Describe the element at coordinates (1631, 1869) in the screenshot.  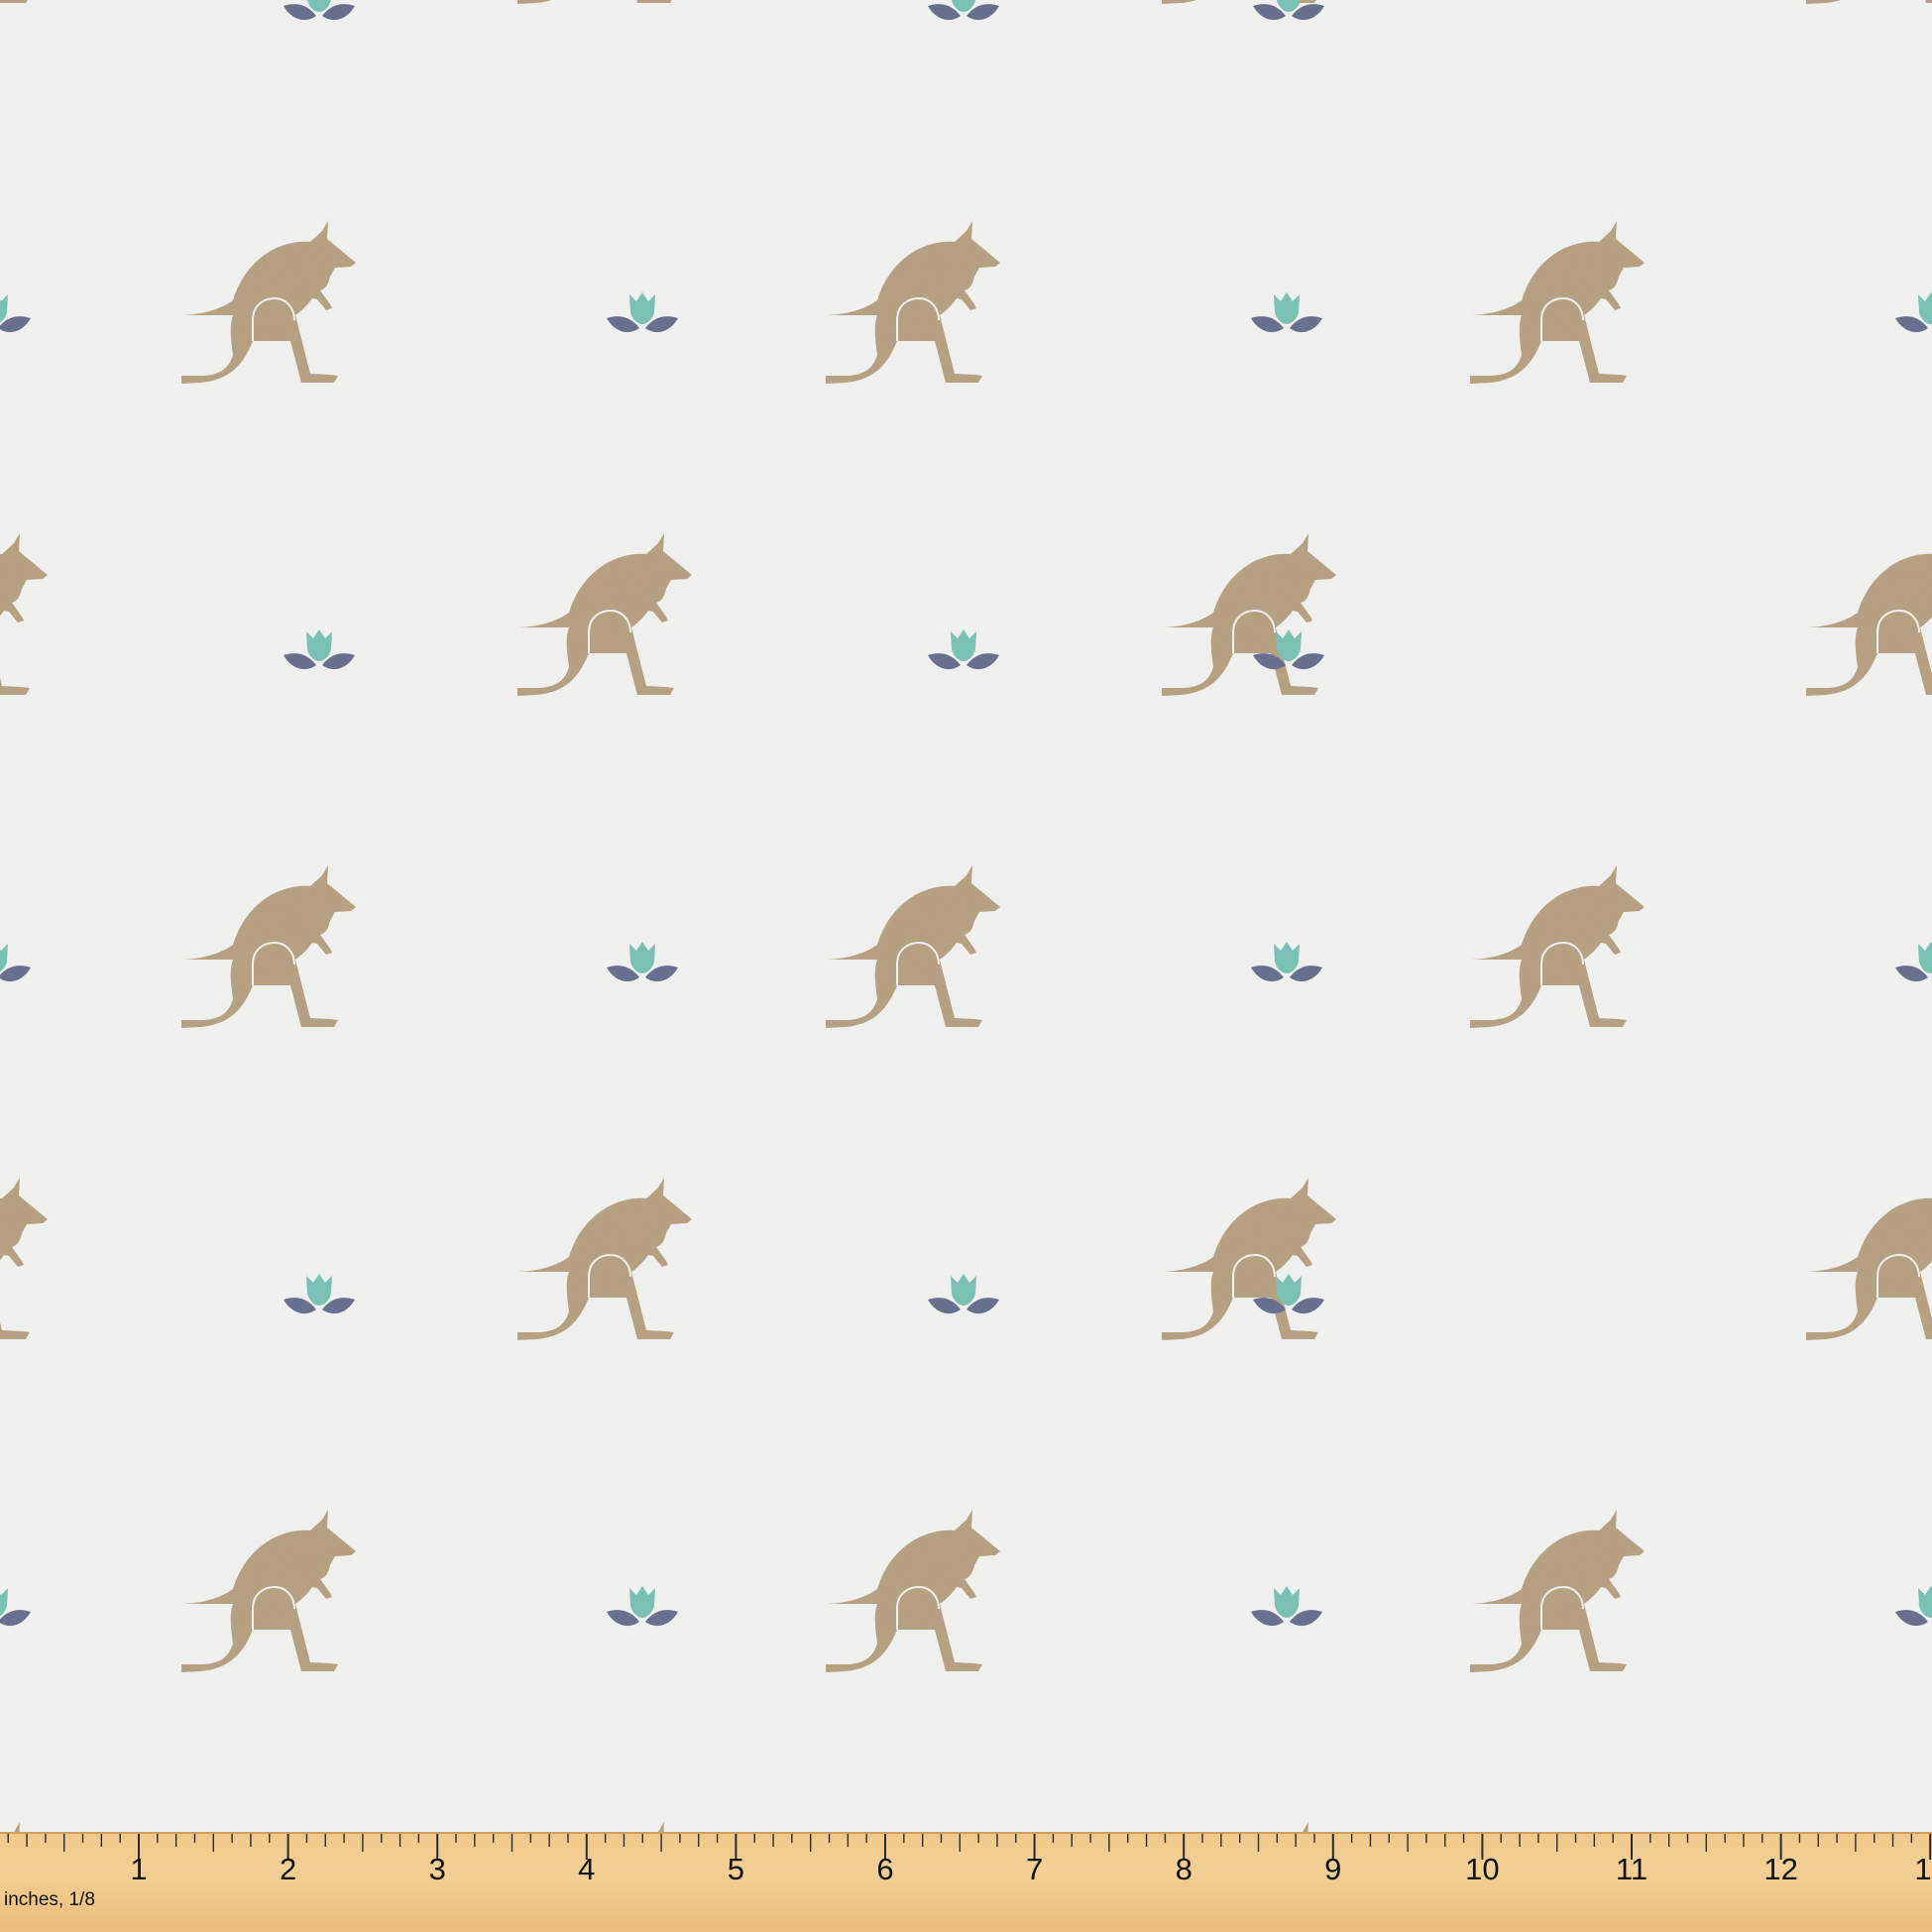
I see `ruler-number: 11` at that location.